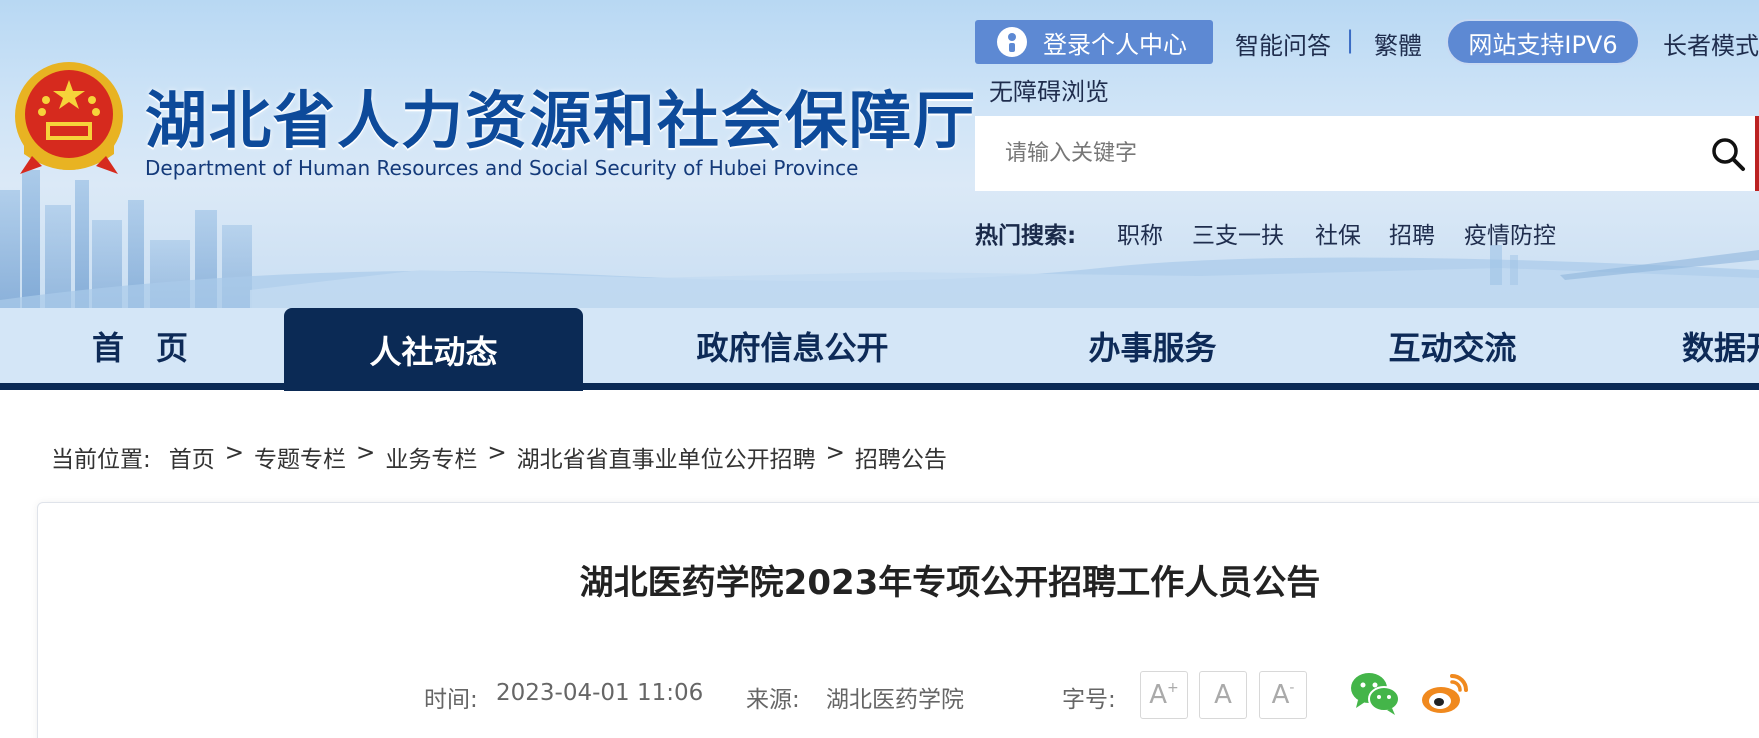  Describe the element at coordinates (1089, 700) in the screenshot. I see `font-size-label: 字号:` at that location.